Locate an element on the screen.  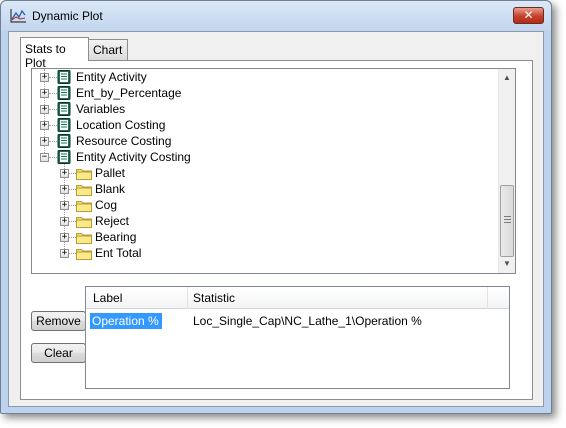
close-button: ✕ is located at coordinates (528, 15).